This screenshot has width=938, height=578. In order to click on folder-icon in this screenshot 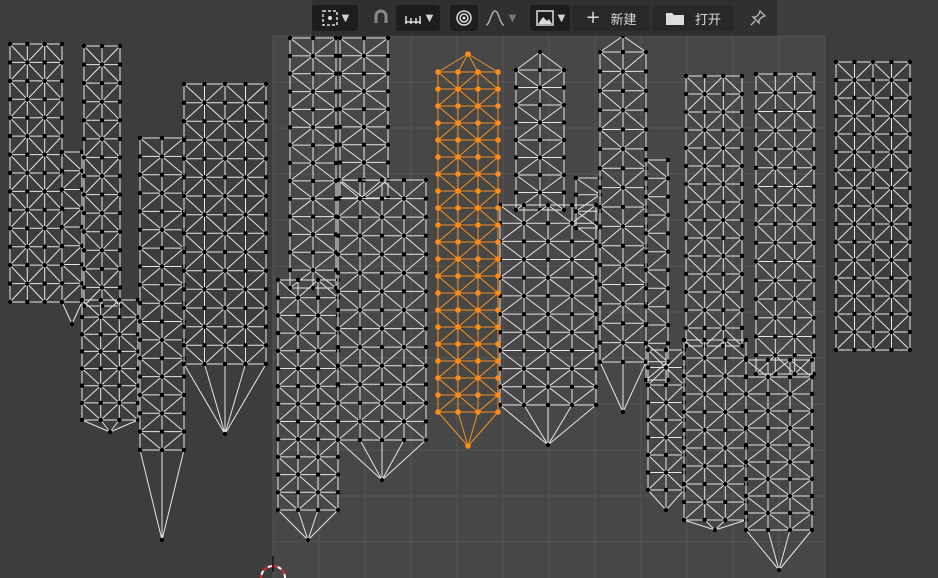, I will do `click(674, 19)`.